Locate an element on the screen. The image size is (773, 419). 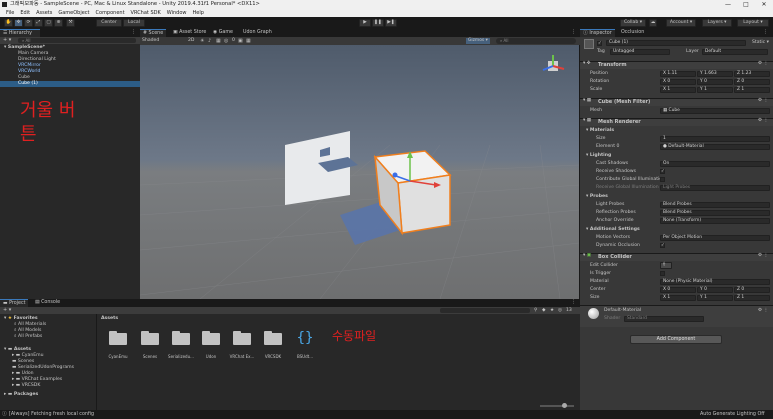
pause-button: ❚❚ is located at coordinates (378, 23).